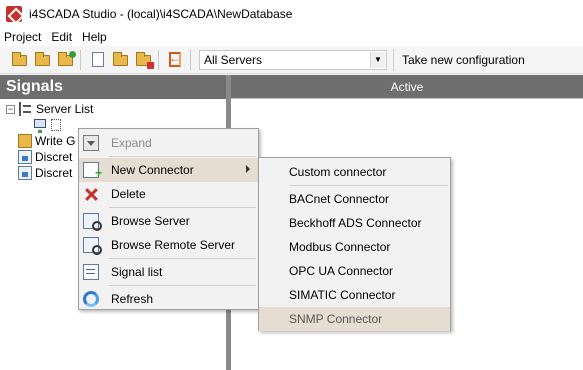 This screenshot has width=583, height=370. What do you see at coordinates (56, 125) in the screenshot?
I see `server-node-icon` at bounding box center [56, 125].